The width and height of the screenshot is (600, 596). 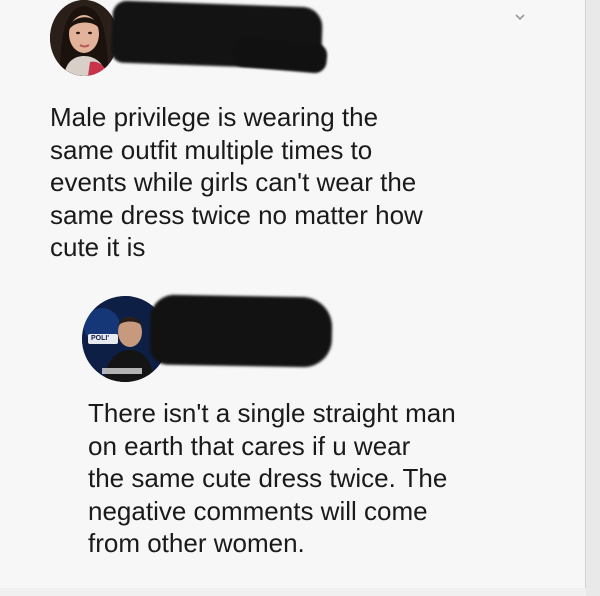 What do you see at coordinates (293, 592) in the screenshot?
I see `card-bottom-edge` at bounding box center [293, 592].